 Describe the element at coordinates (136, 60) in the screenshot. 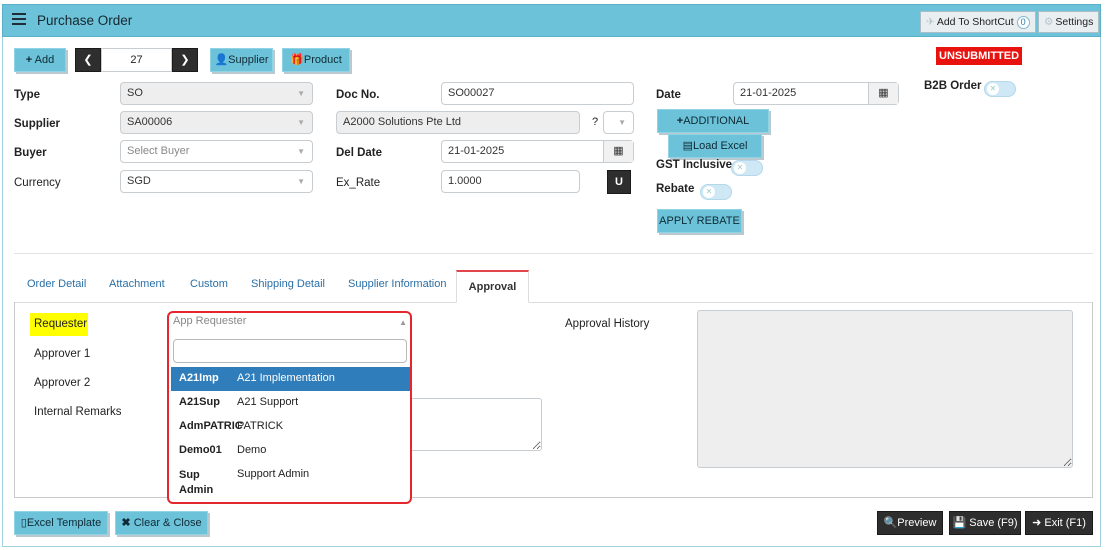

I see `record-number-field: 27` at that location.